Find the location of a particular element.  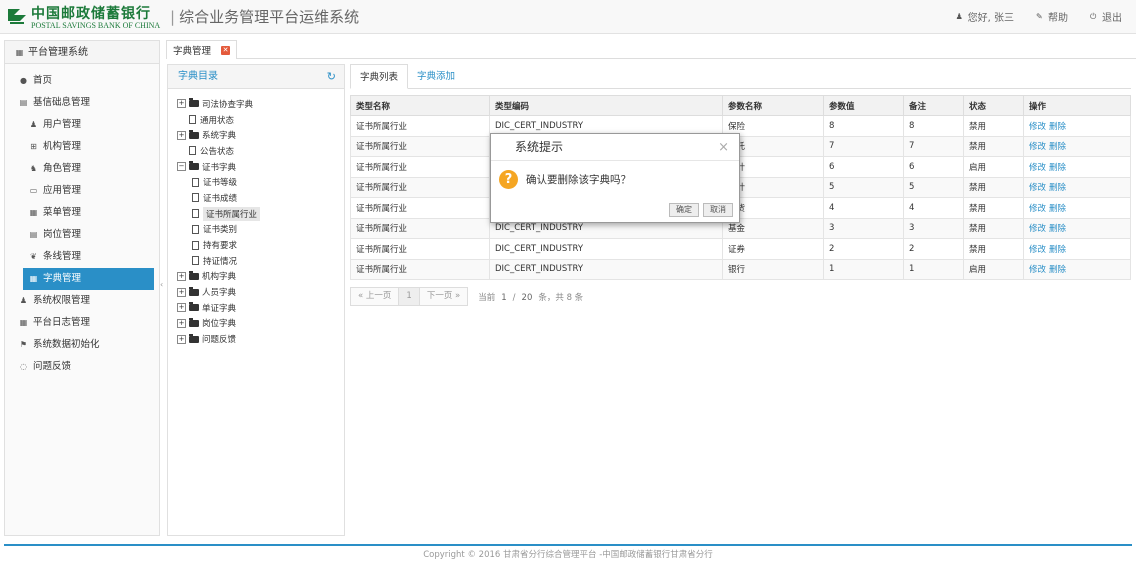

sidebar-item-label: 机构管理 is located at coordinates (62, 146).